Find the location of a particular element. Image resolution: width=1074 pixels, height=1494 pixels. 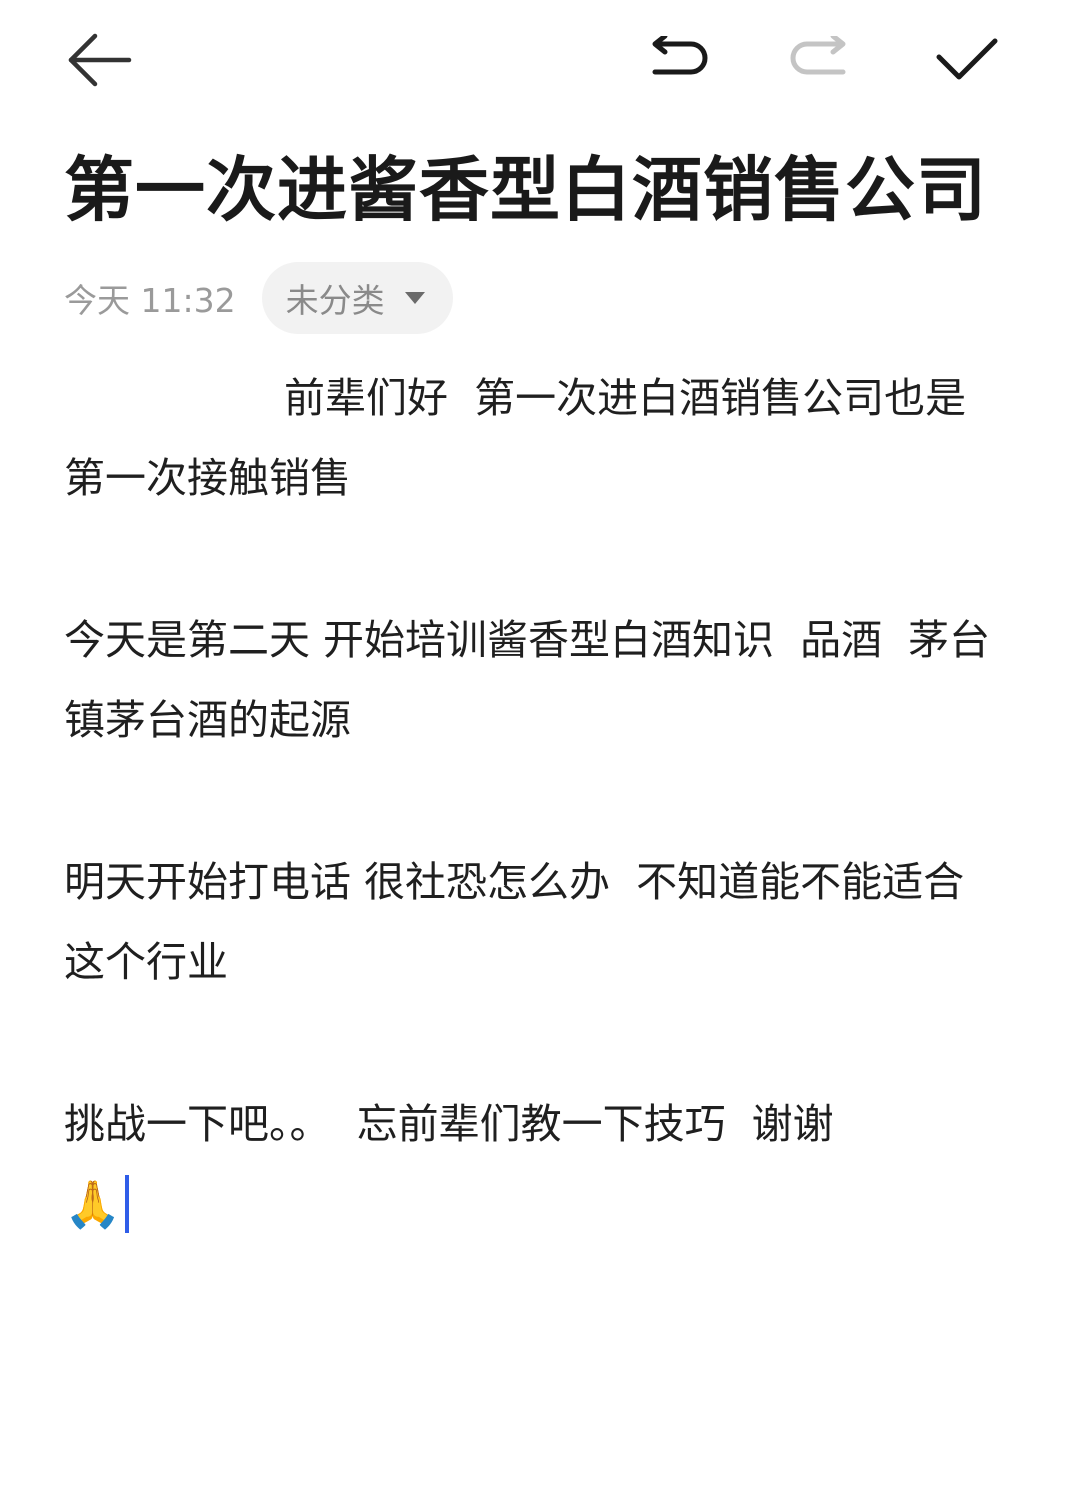

category-label: 未分类 is located at coordinates (335, 300).